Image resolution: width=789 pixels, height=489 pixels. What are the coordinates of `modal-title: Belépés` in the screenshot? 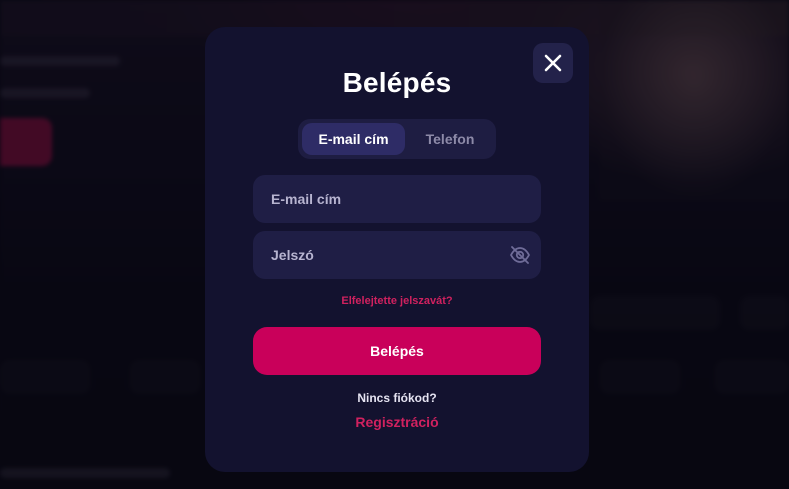 It's located at (397, 82).